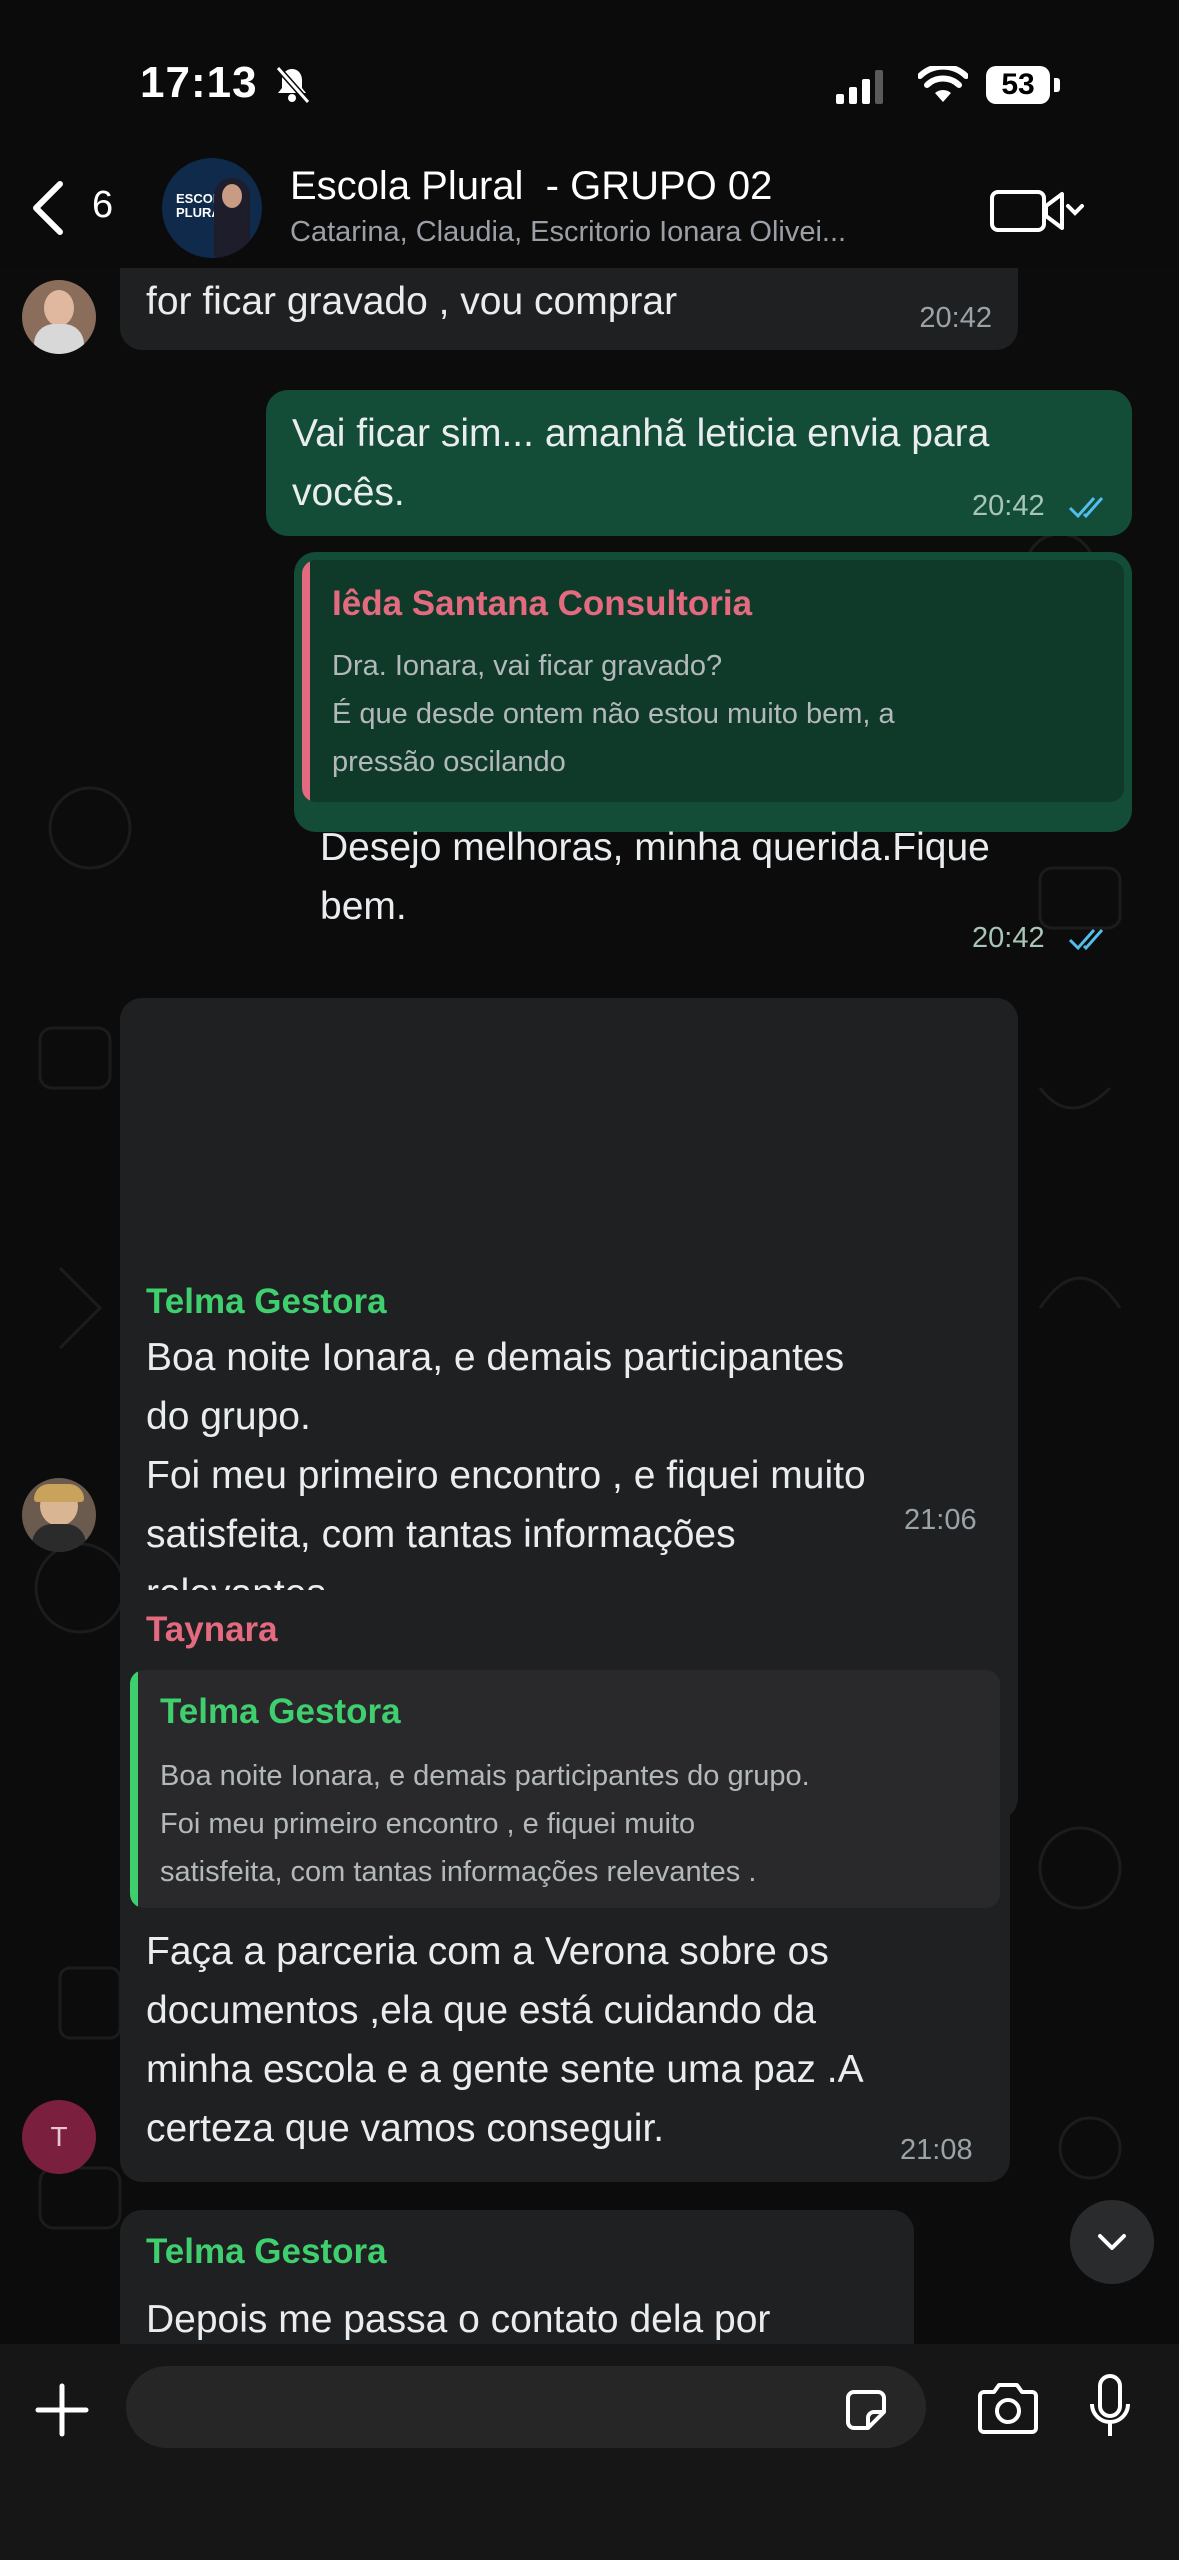 Image resolution: width=1179 pixels, height=2560 pixels. I want to click on message-time: 21:08, so click(936, 2150).